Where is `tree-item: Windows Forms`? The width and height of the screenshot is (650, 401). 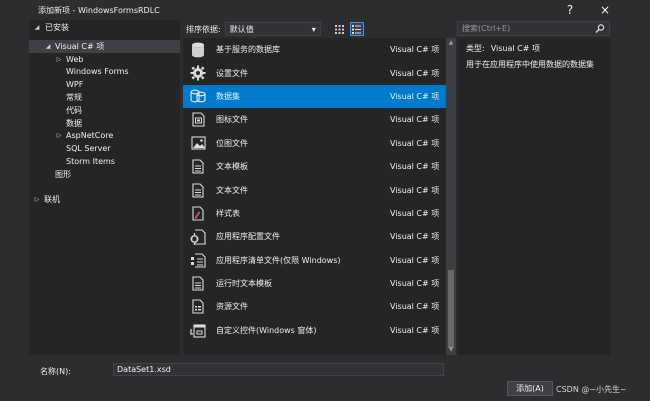
tree-item: Windows Forms is located at coordinates (104, 72).